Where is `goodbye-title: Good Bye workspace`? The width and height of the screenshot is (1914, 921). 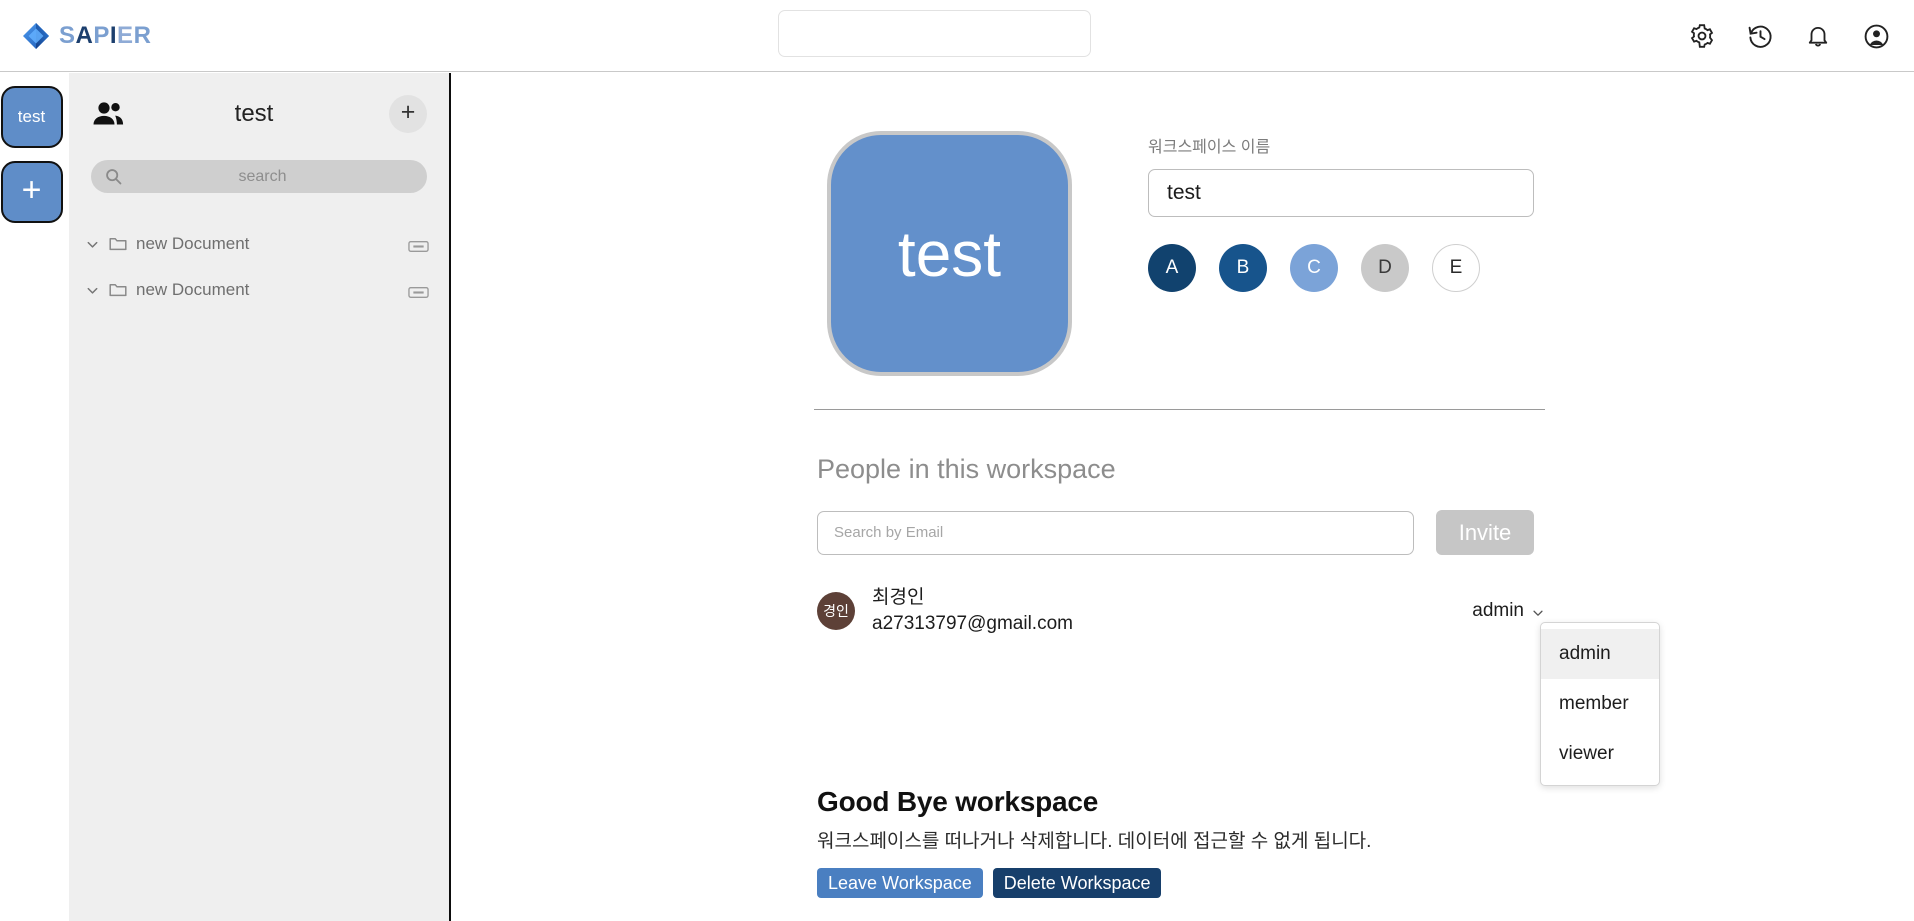
goodbye-title: Good Bye workspace is located at coordinates (958, 801).